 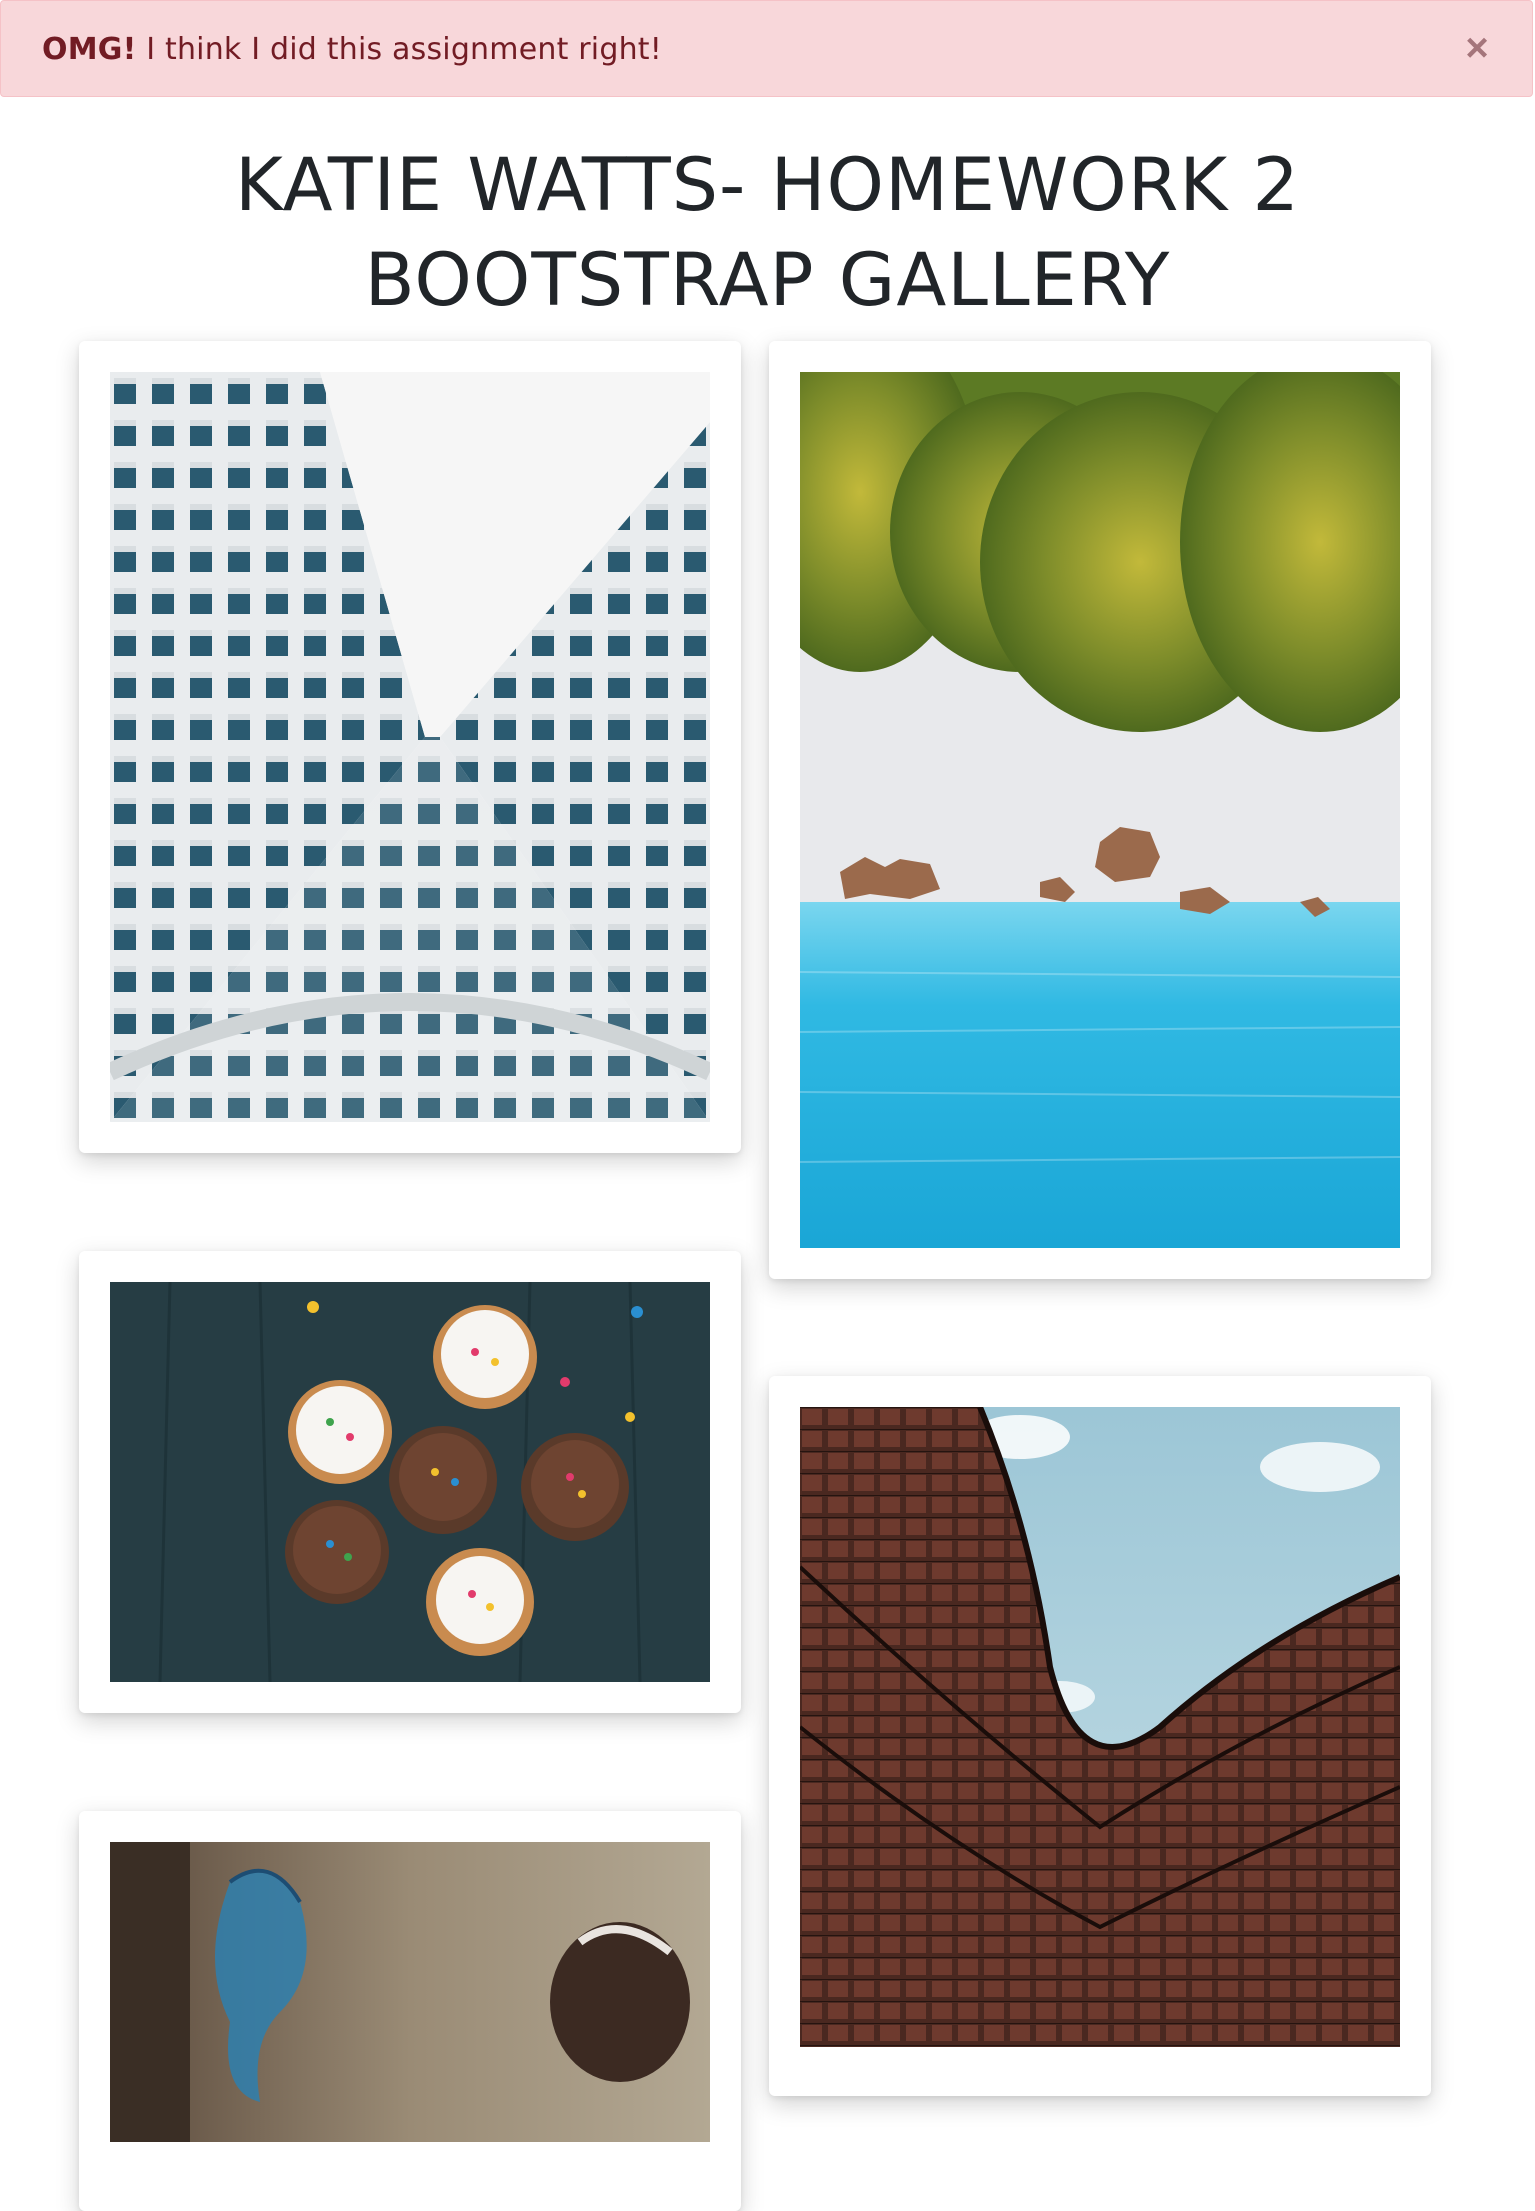 I want to click on alert-strong: OMG!, so click(x=89, y=49).